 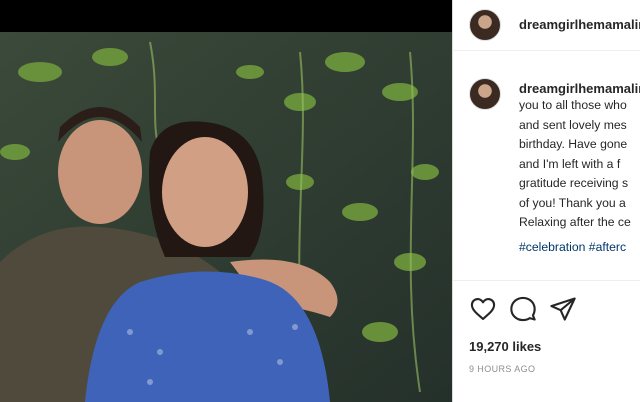 What do you see at coordinates (573, 144) in the screenshot?
I see `caption-line: birthday. Have gone` at bounding box center [573, 144].